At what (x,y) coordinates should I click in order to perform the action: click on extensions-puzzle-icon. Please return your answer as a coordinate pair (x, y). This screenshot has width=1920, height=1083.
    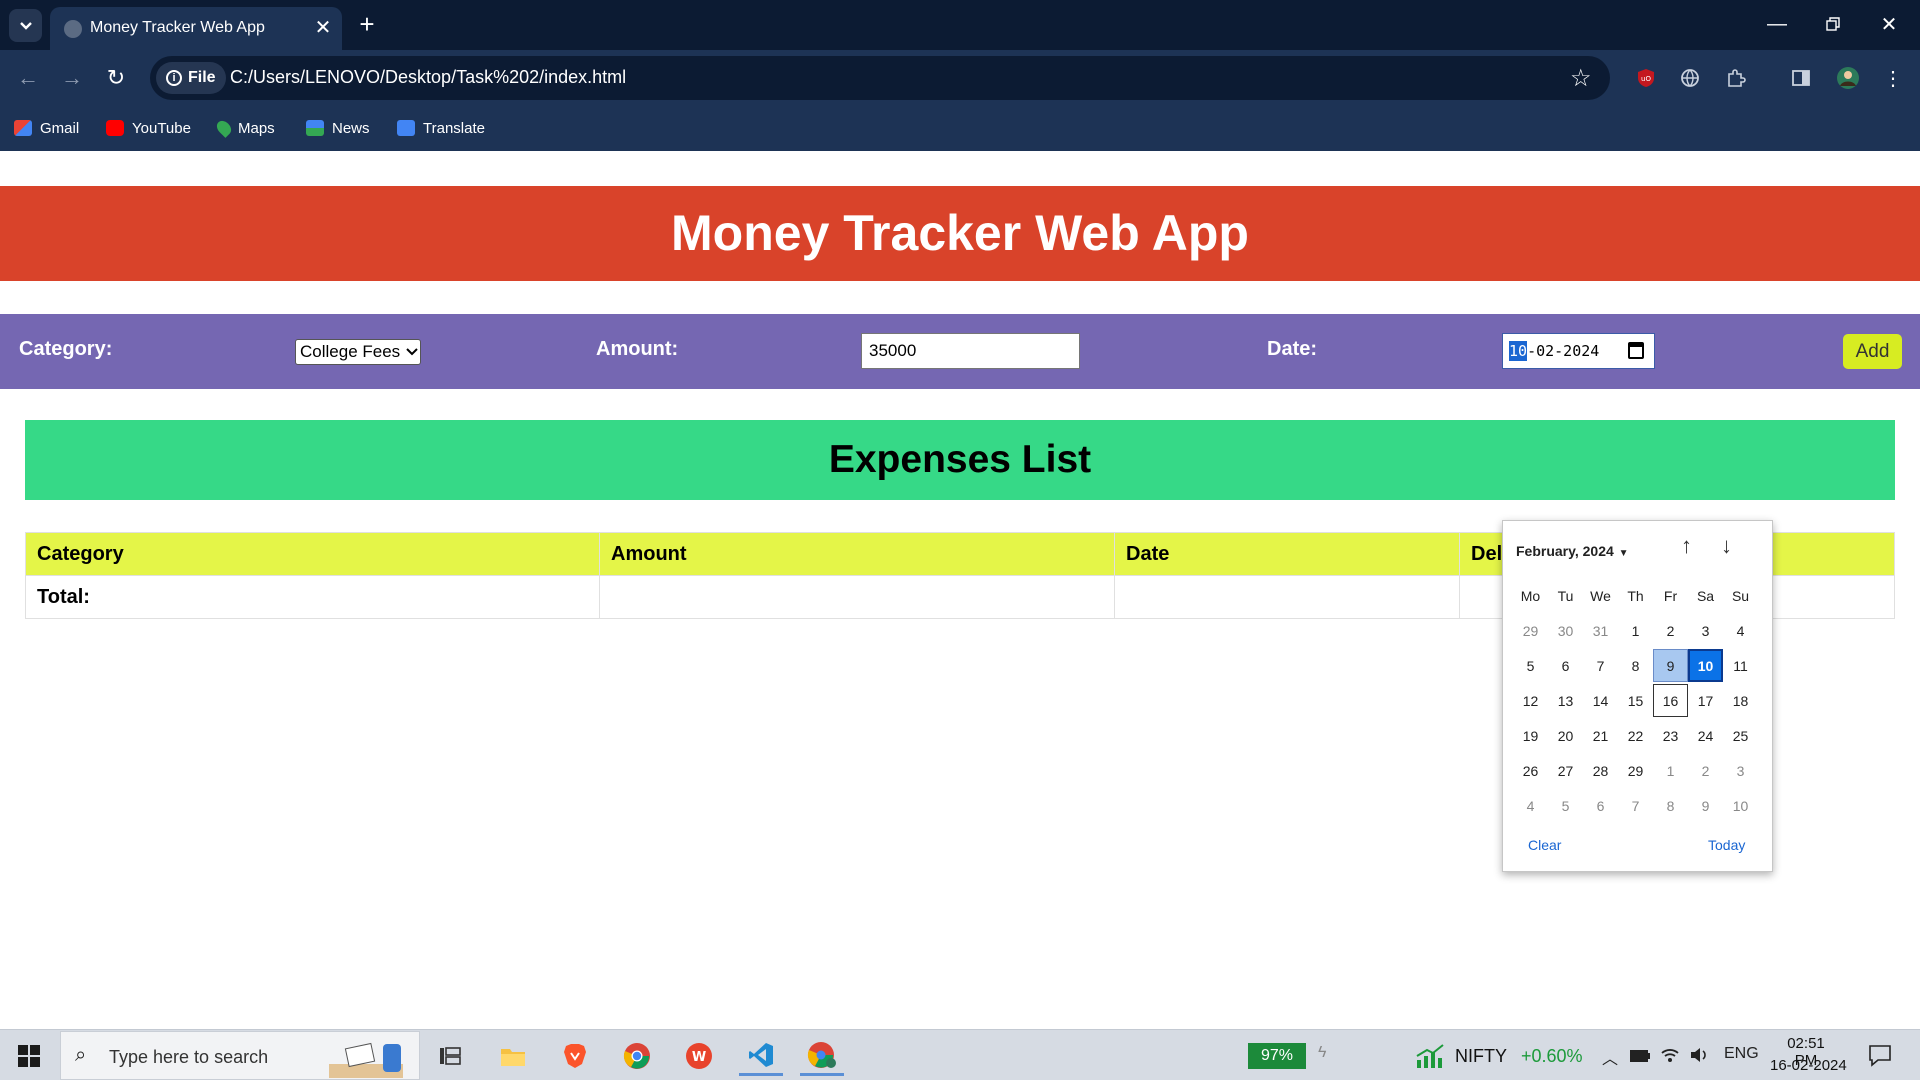
    Looking at the image, I should click on (1736, 78).